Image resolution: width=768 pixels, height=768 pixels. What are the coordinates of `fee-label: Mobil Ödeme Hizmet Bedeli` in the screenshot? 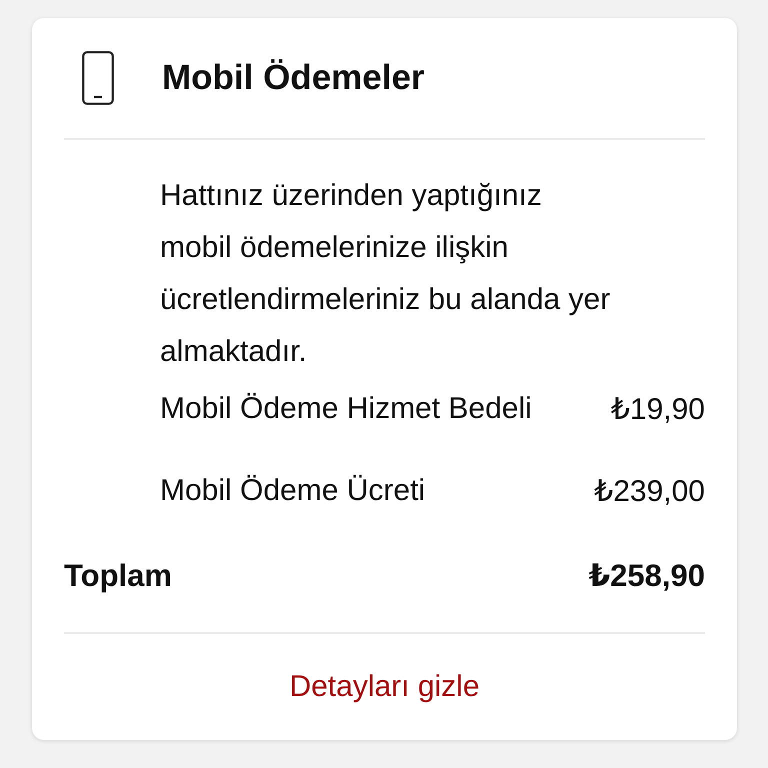 It's located at (346, 409).